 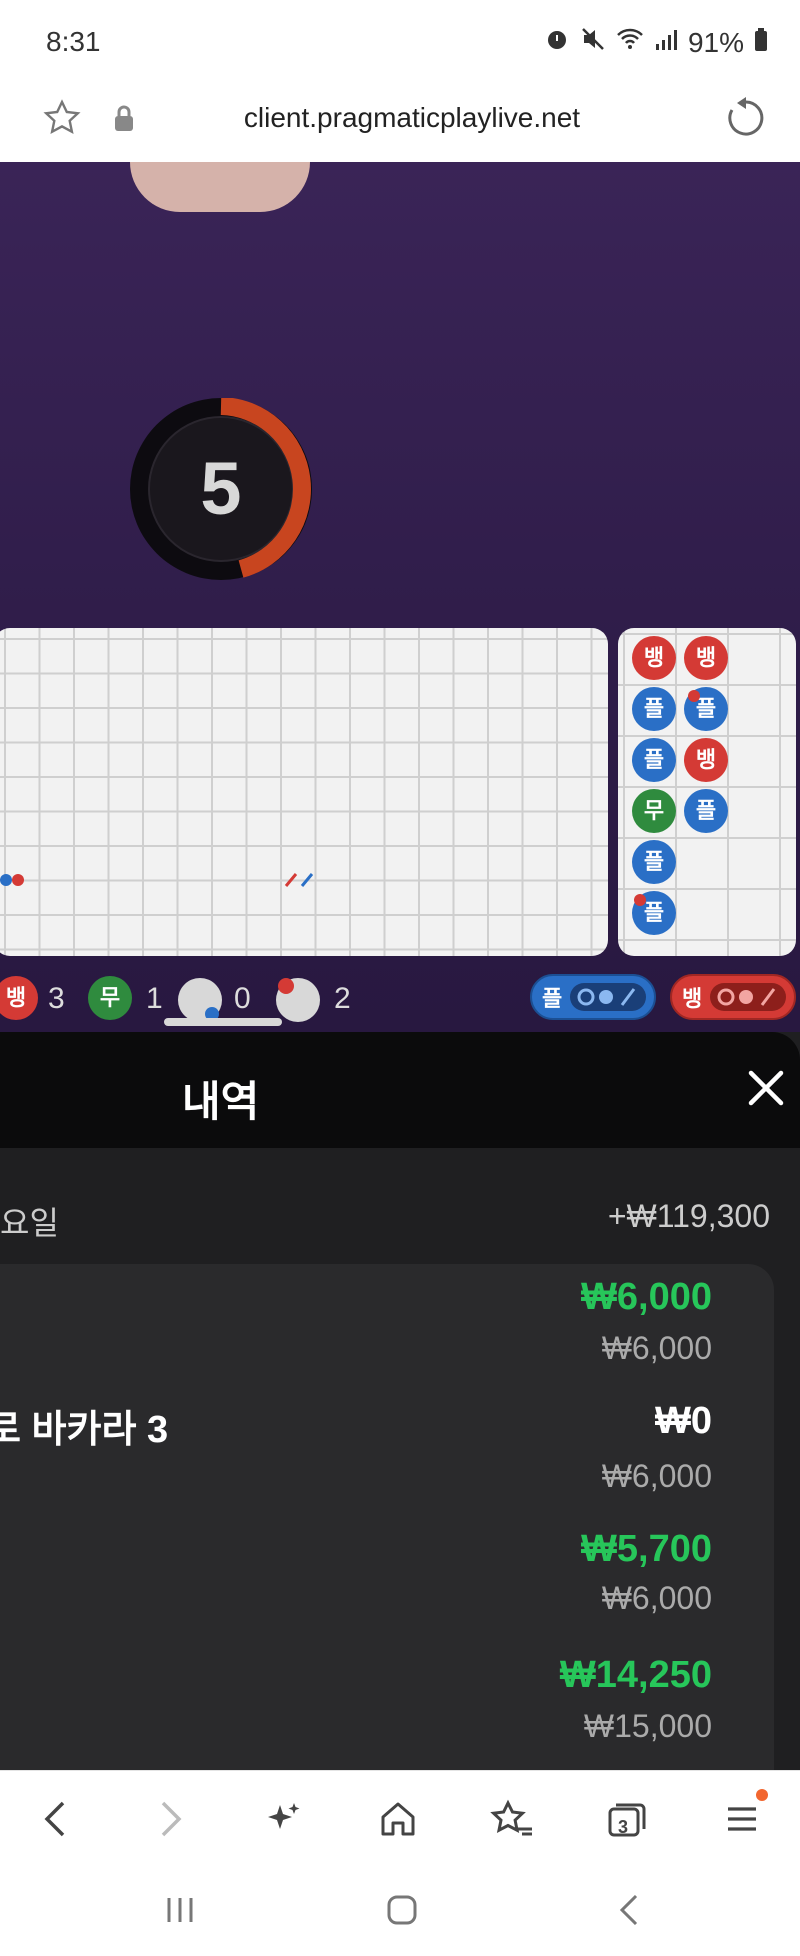 What do you see at coordinates (387, 1448) in the screenshot?
I see `history-entry: 로 바카라 3 ₩0 ₩6,000` at bounding box center [387, 1448].